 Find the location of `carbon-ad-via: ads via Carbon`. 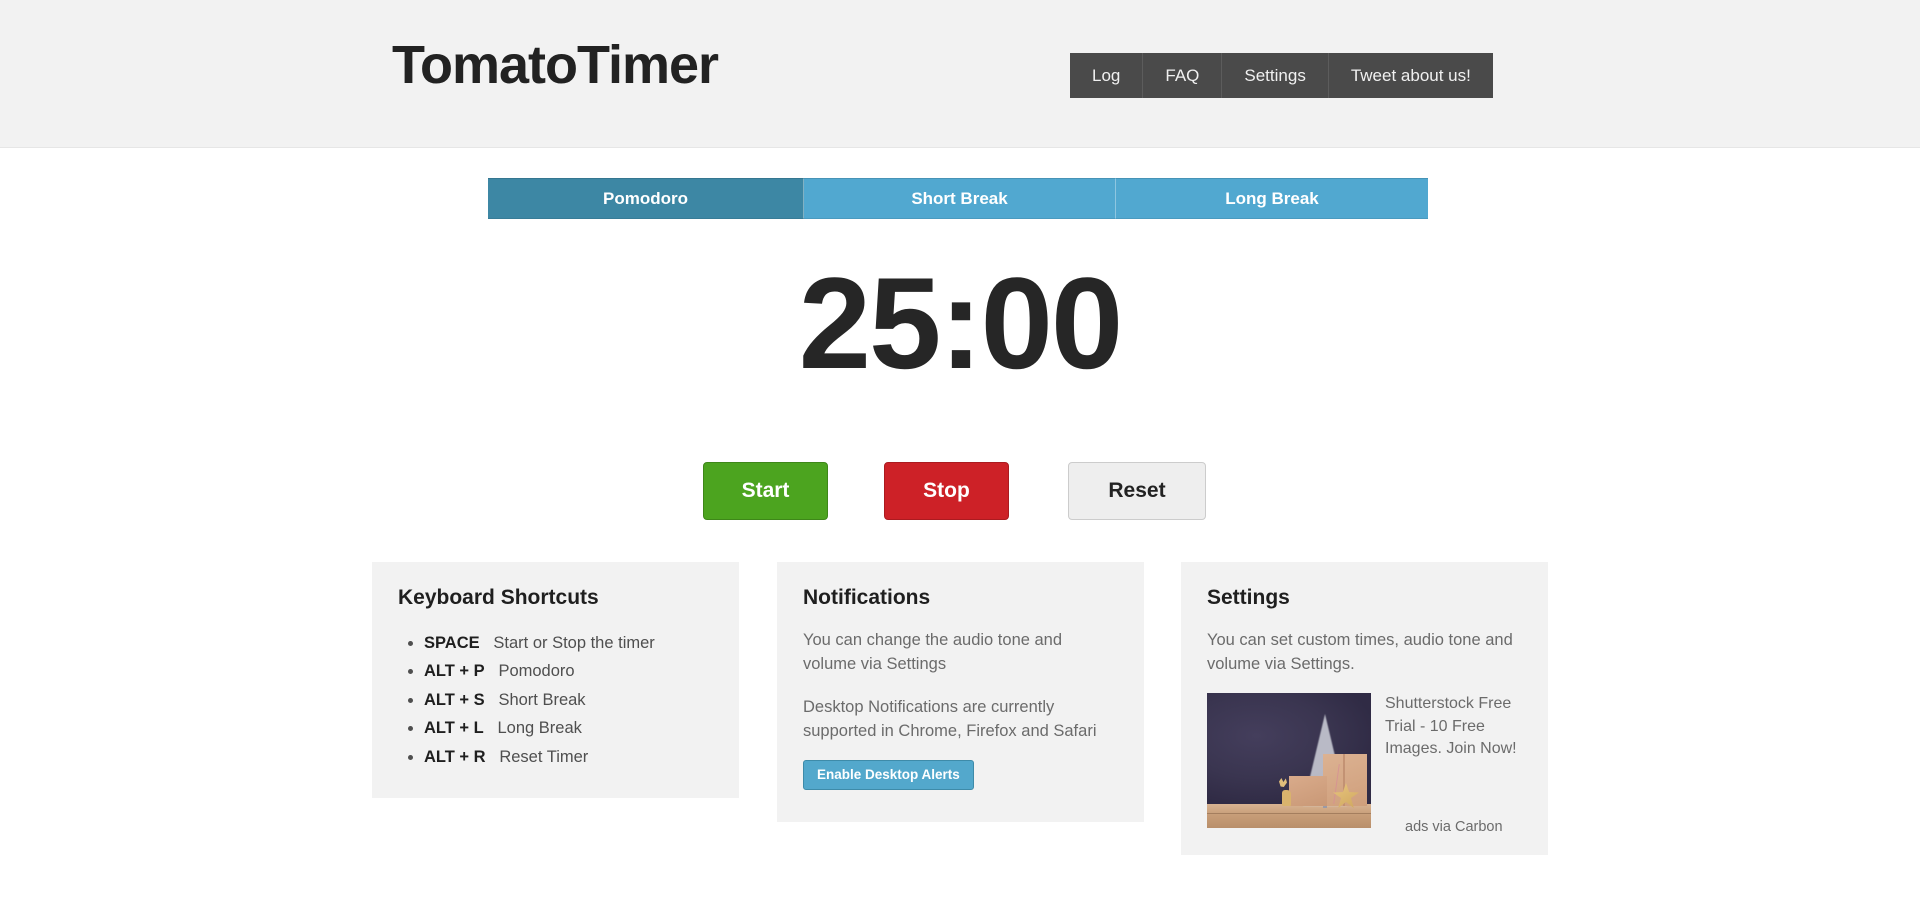

carbon-ad-via: ads via Carbon is located at coordinates (1454, 827).